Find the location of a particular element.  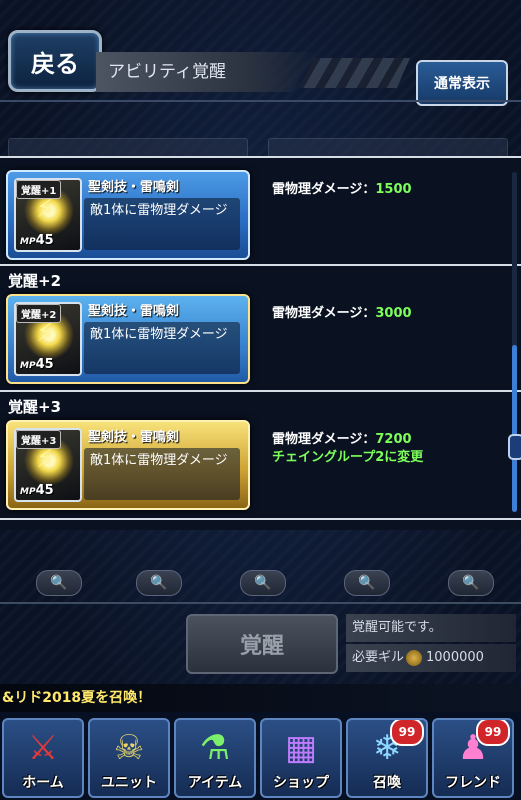

nav-label: ショップ is located at coordinates (301, 783).